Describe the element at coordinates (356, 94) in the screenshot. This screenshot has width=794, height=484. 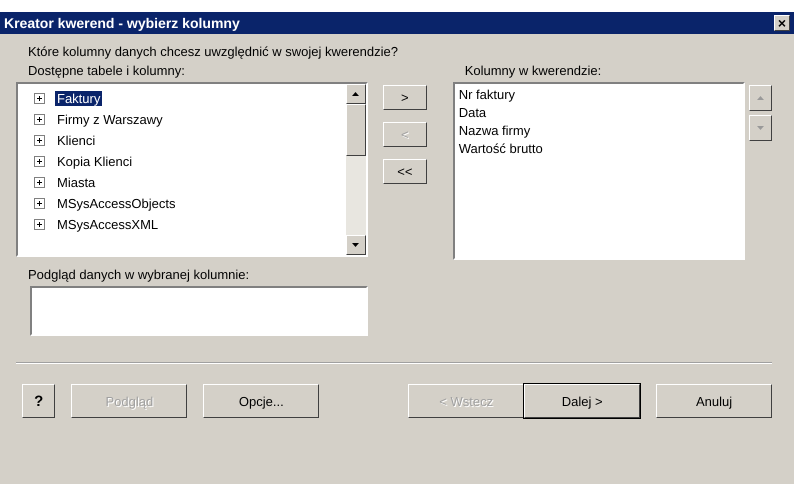
I see `scroll-up-icon` at that location.